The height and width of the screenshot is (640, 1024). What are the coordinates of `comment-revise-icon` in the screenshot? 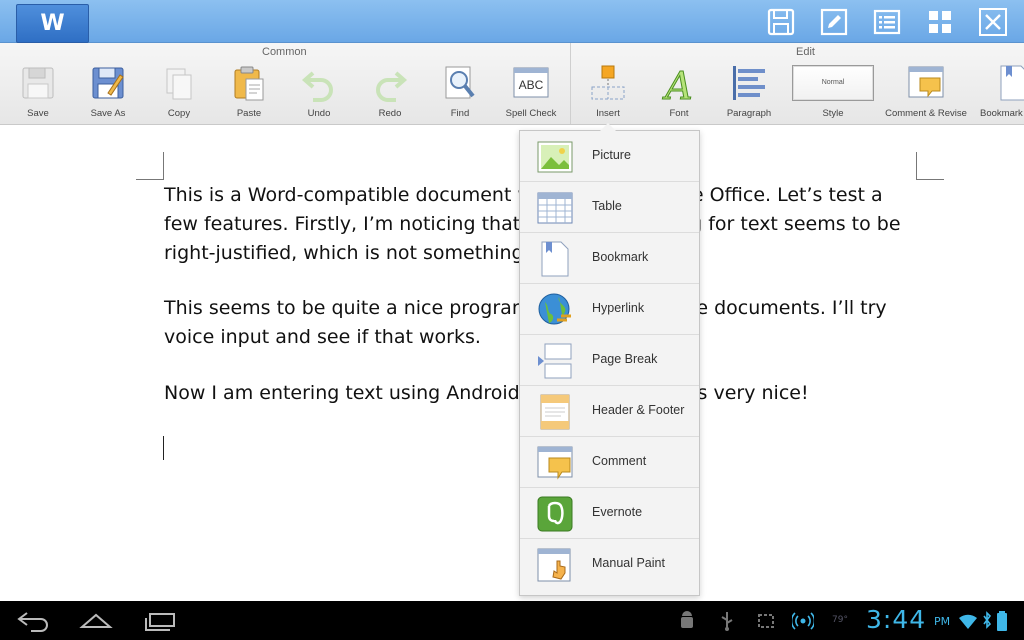 It's located at (926, 82).